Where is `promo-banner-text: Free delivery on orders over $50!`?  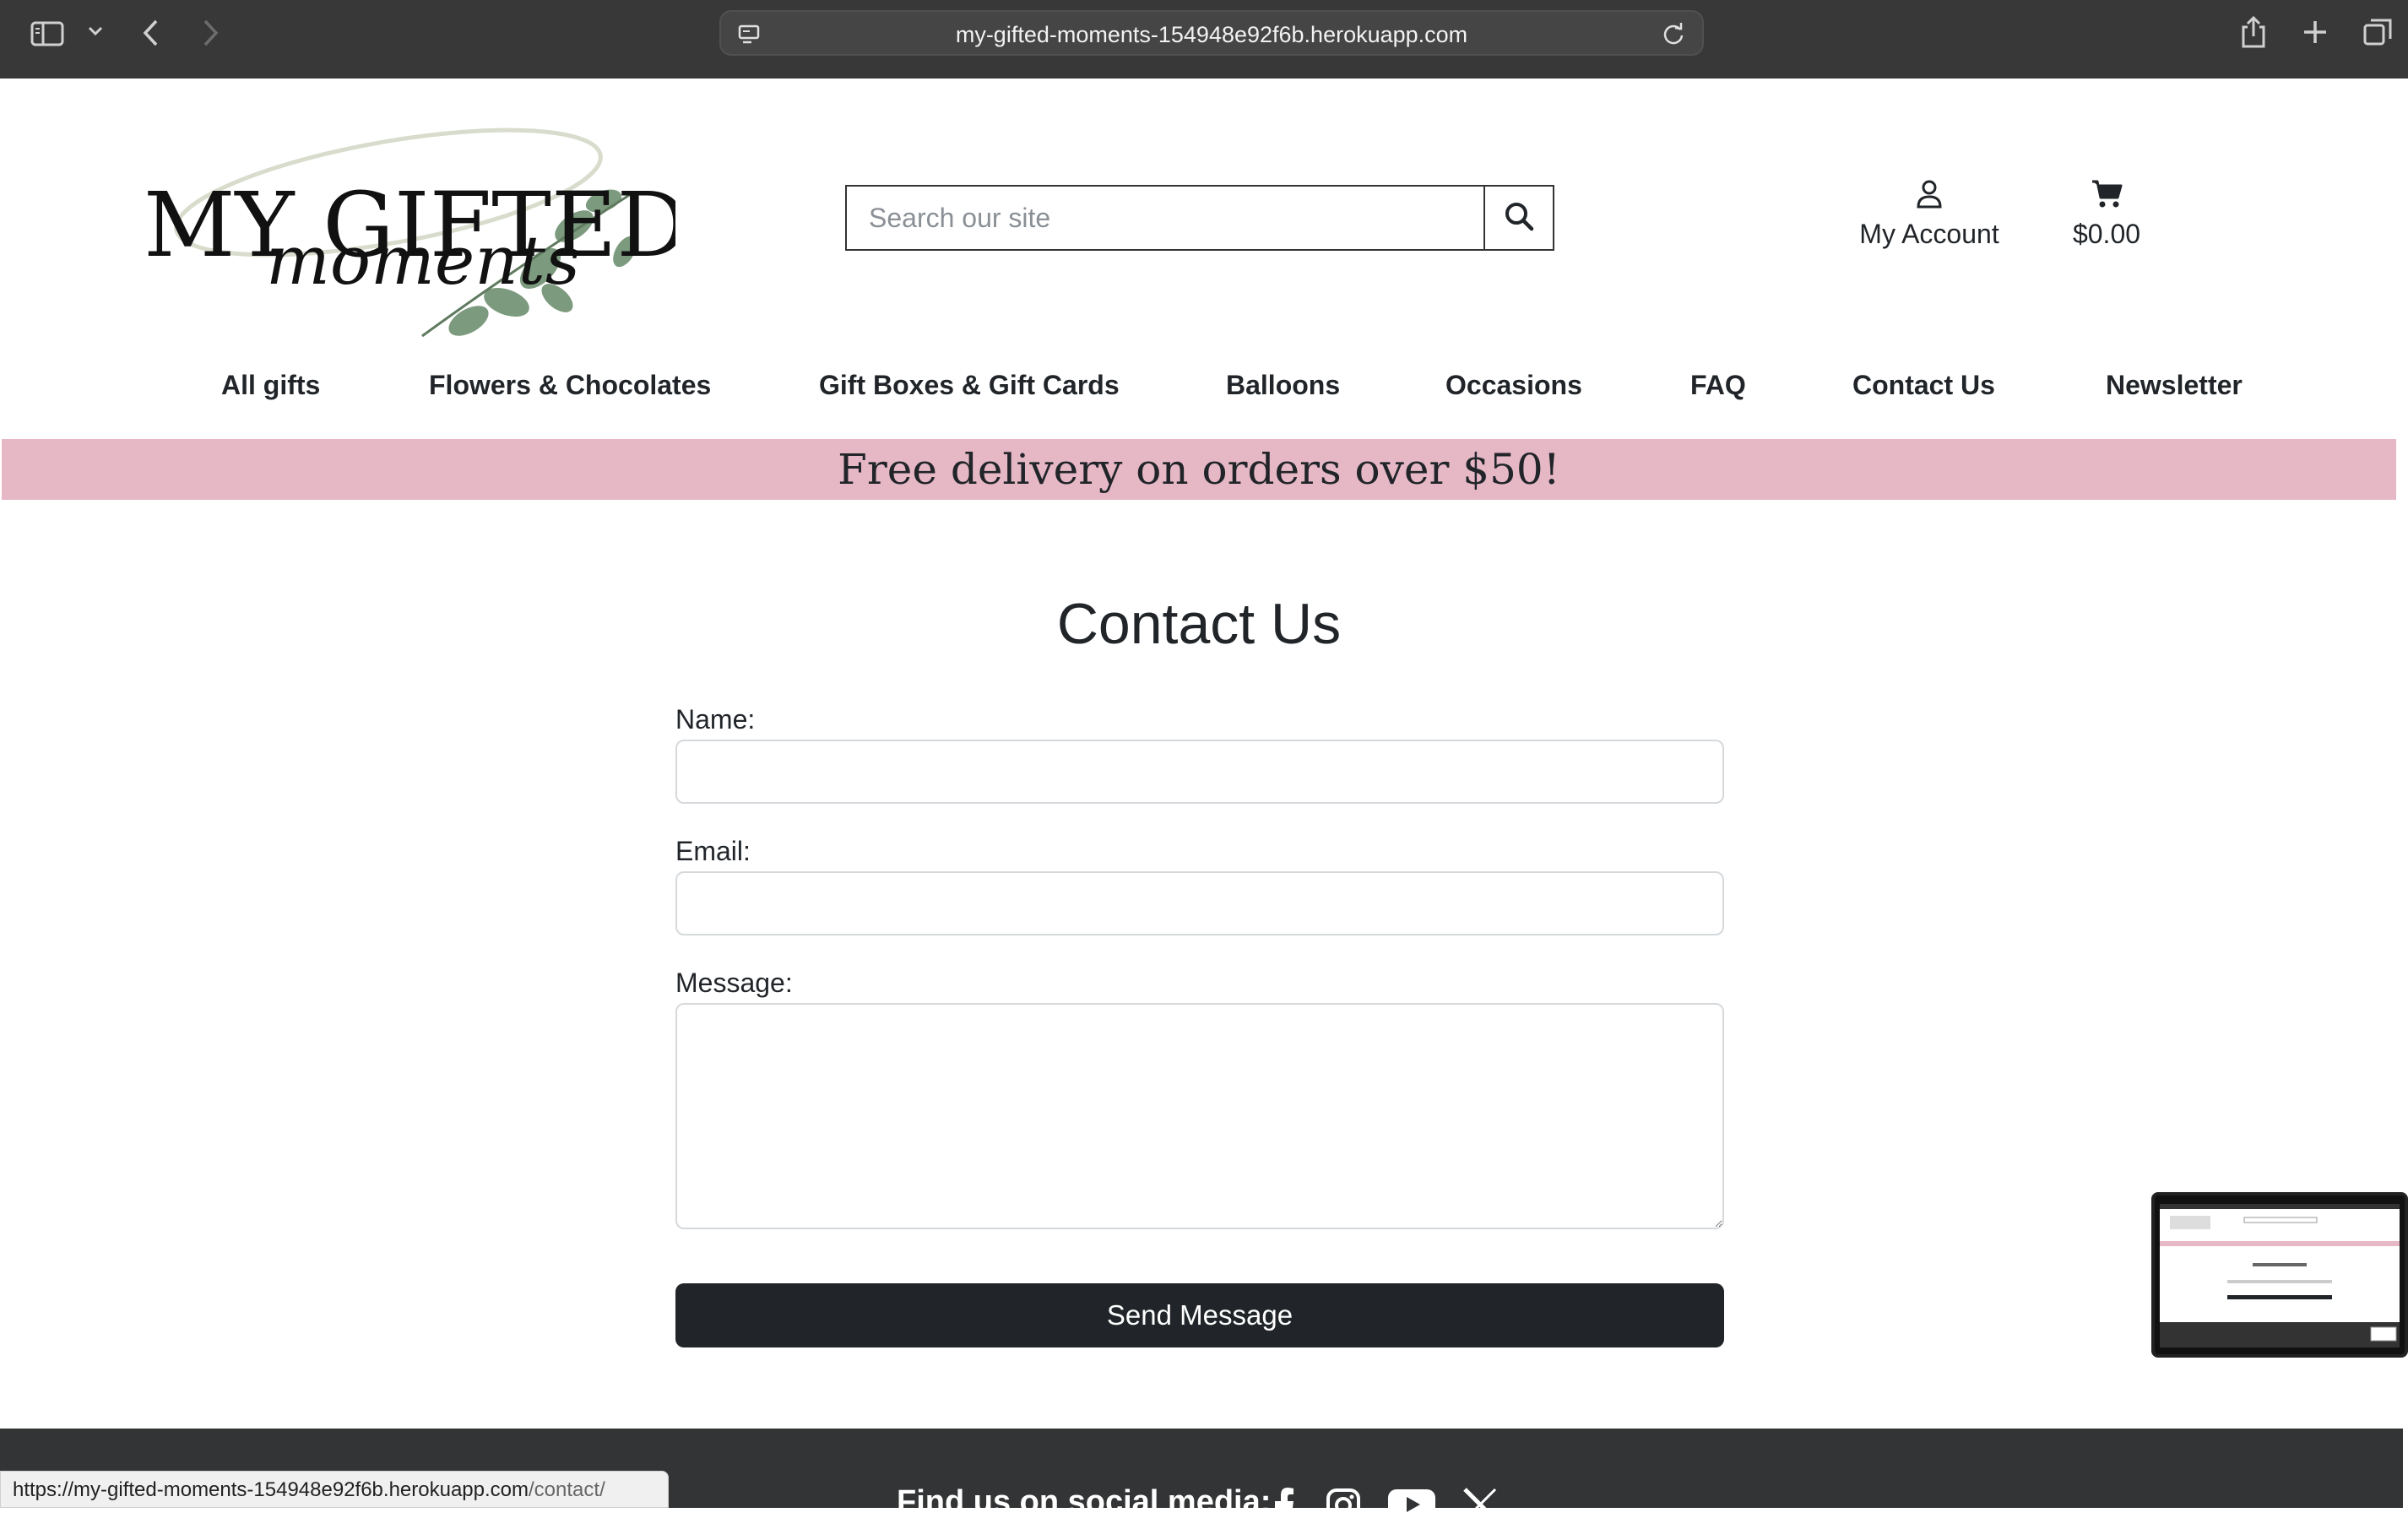 promo-banner-text: Free delivery on orders over $50! is located at coordinates (1199, 469).